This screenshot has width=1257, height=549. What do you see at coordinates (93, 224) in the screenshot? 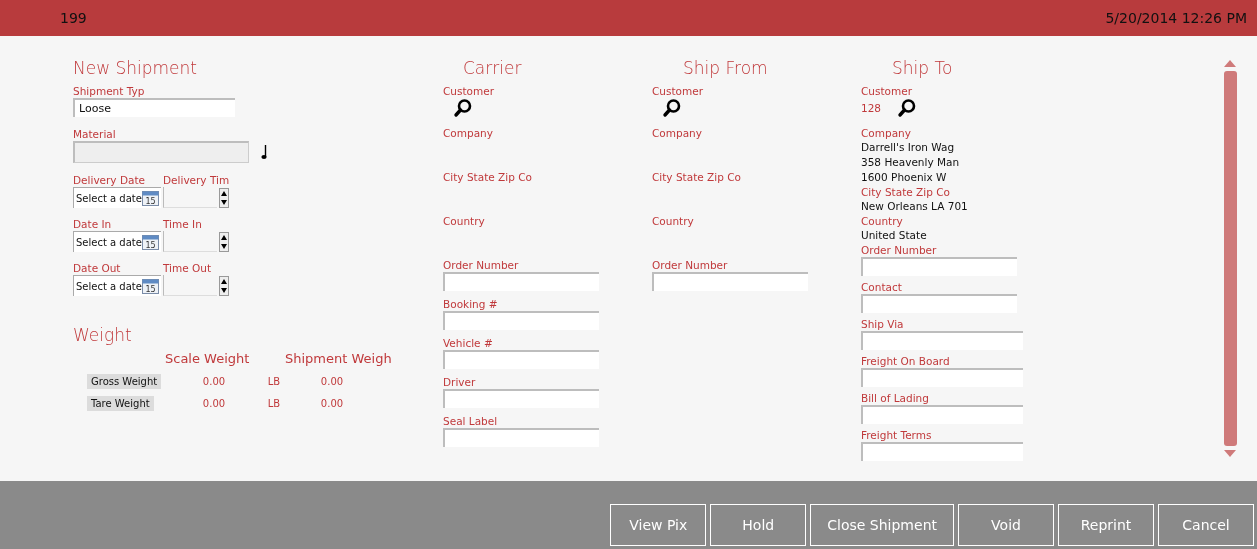
I see `field-label: Date In` at bounding box center [93, 224].